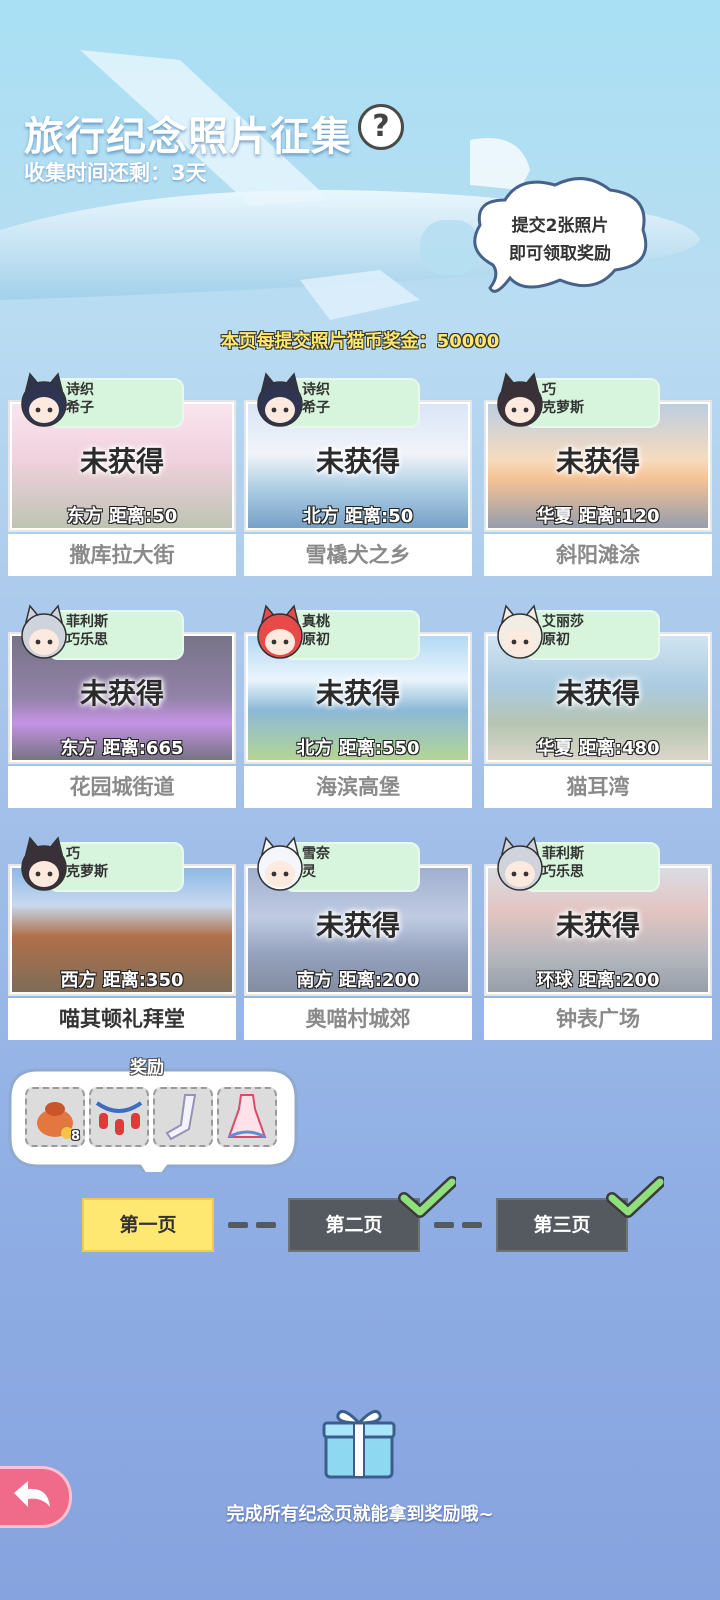 This screenshot has width=720, height=1600. Describe the element at coordinates (358, 555) in the screenshot. I see `place-name: 雪橇犬之乡` at that location.